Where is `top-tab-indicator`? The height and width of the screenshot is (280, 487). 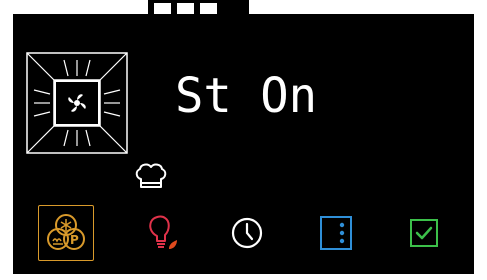
top-tab-indicator is located at coordinates (198, 7).